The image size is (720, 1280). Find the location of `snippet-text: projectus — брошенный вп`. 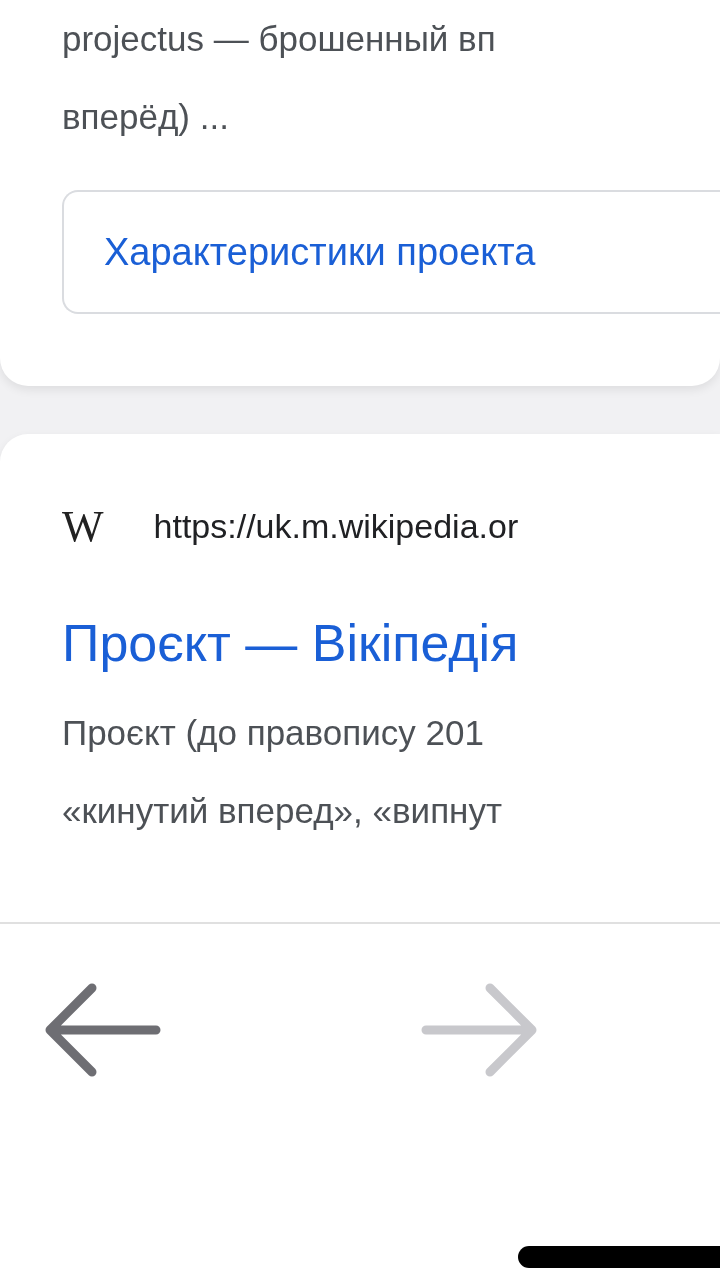

snippet-text: projectus — брошенный вп is located at coordinates (279, 39).